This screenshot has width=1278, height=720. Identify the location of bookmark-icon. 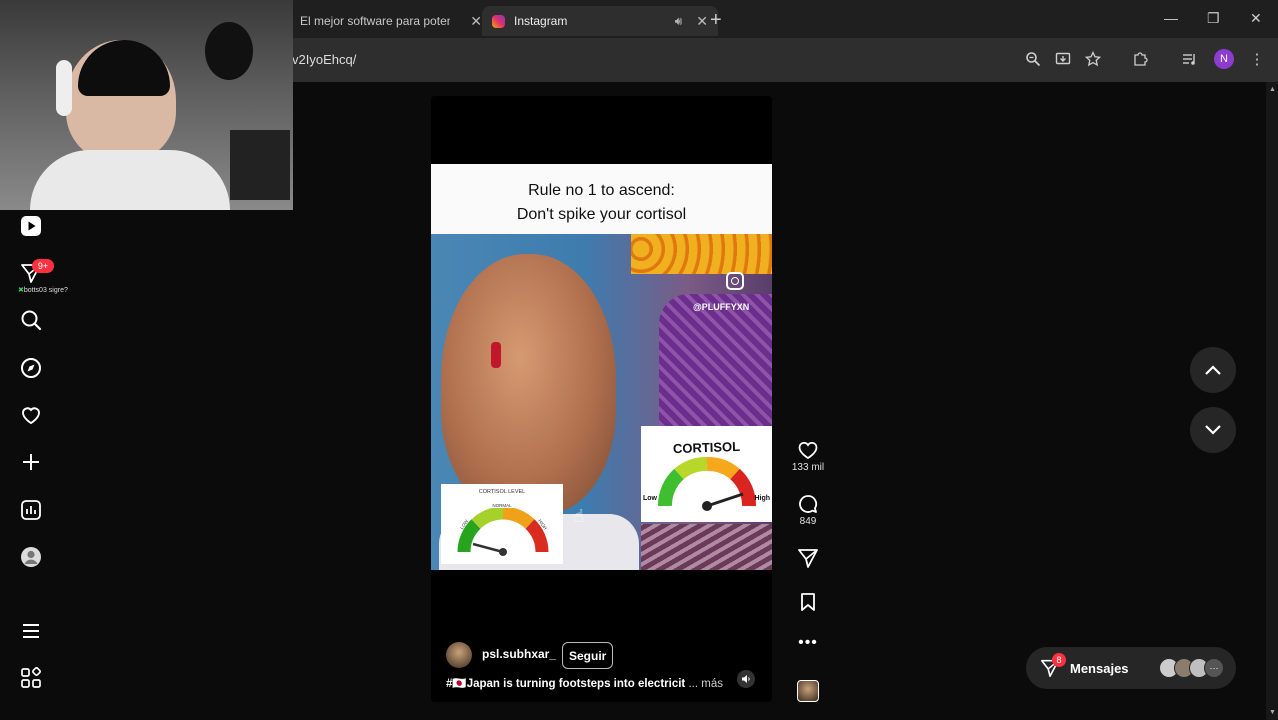
(808, 602).